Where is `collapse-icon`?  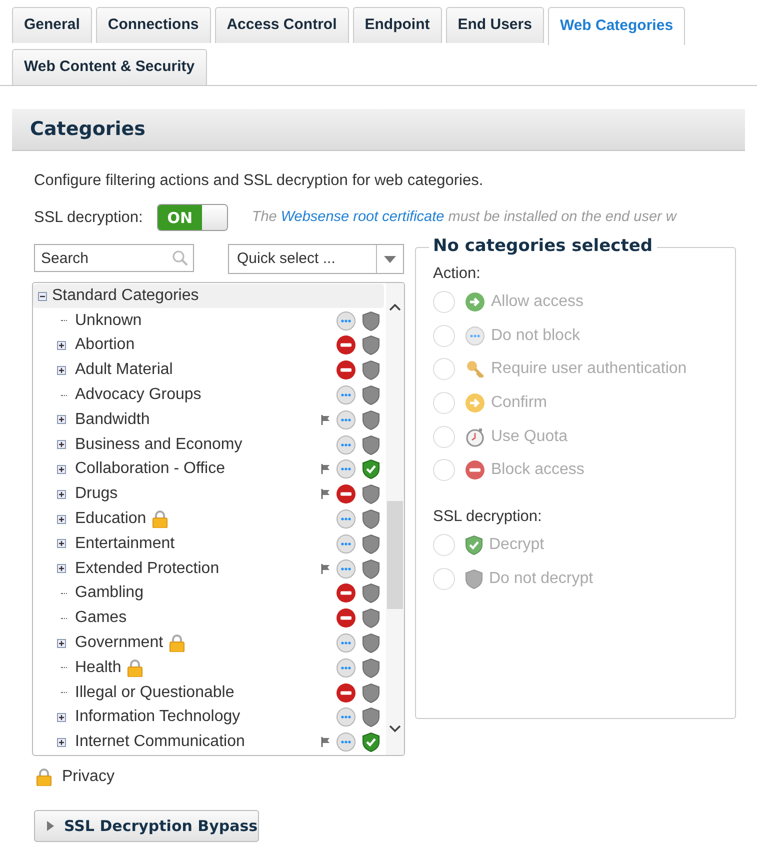 collapse-icon is located at coordinates (42, 296).